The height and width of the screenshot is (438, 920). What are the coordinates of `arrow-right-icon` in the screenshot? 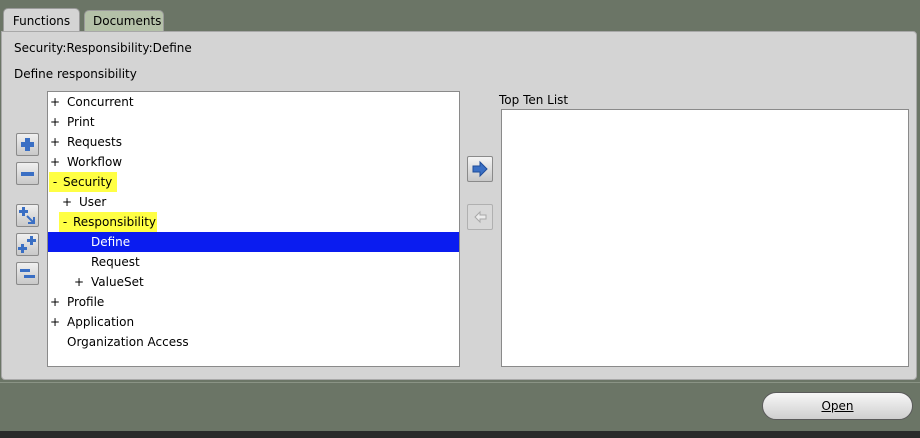 It's located at (480, 169).